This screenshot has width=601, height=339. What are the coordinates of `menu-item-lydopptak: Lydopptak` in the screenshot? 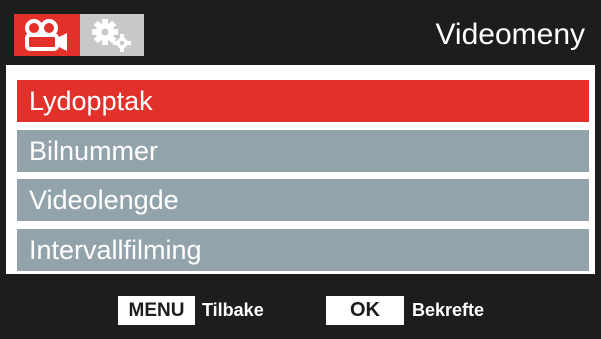 It's located at (303, 101).